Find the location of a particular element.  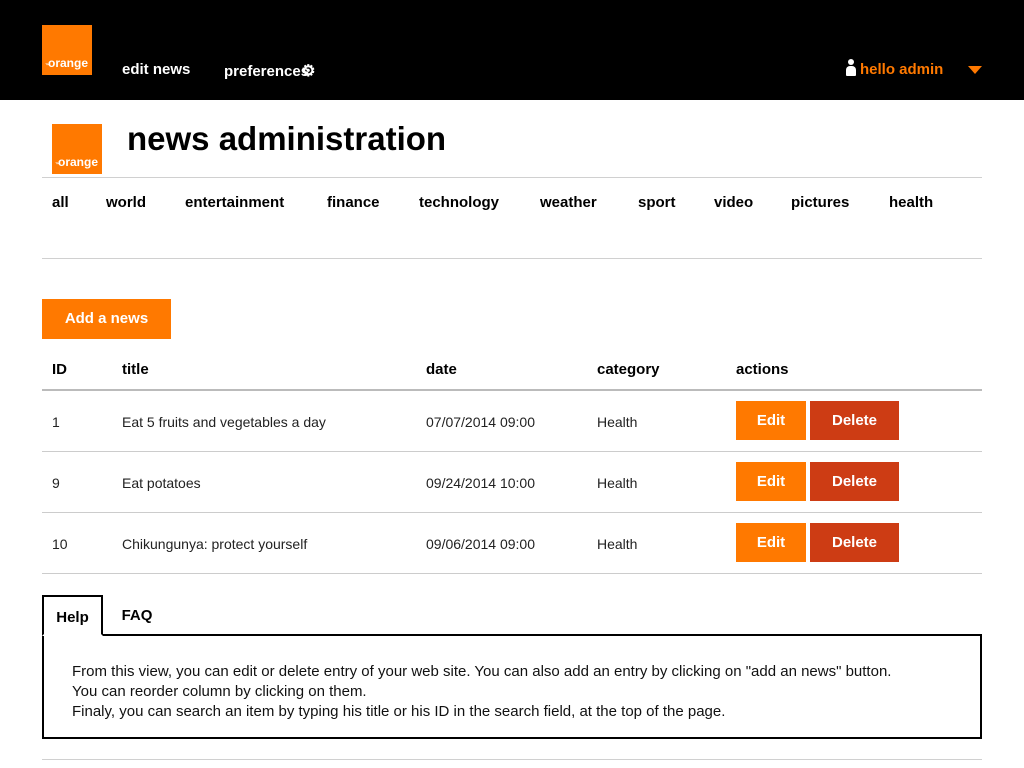

gear-icon: ⚙ is located at coordinates (308, 71).